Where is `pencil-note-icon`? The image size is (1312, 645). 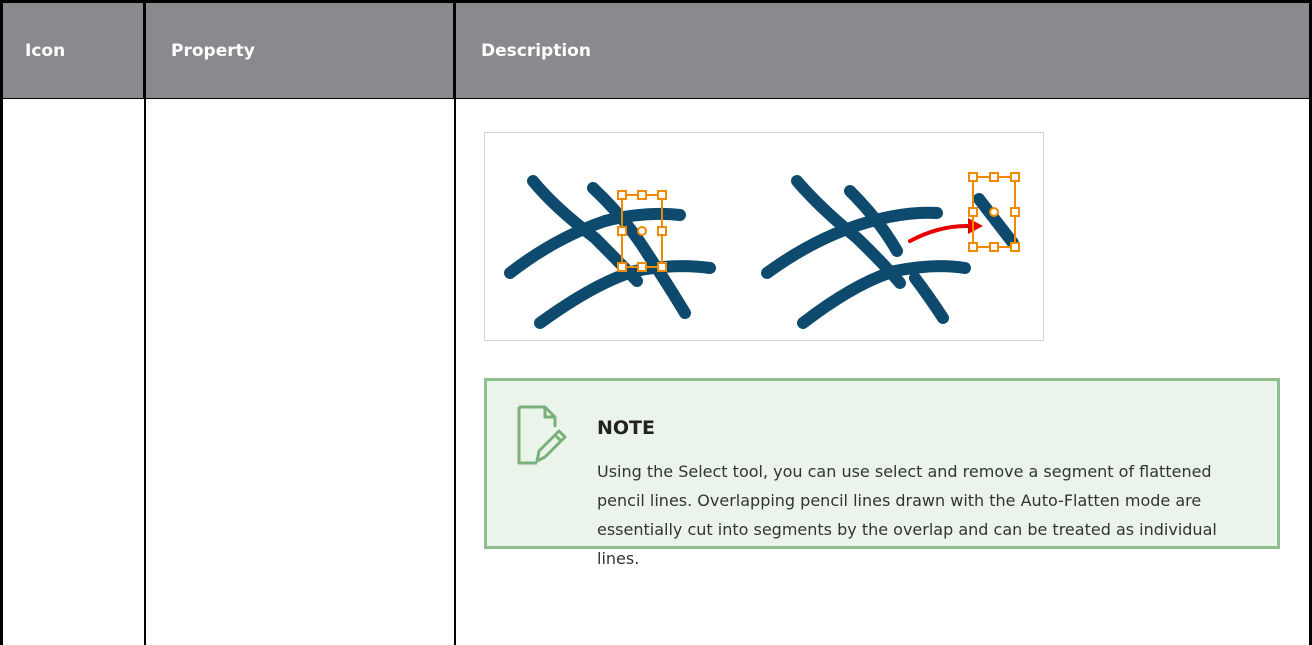
pencil-note-icon is located at coordinates (541, 435).